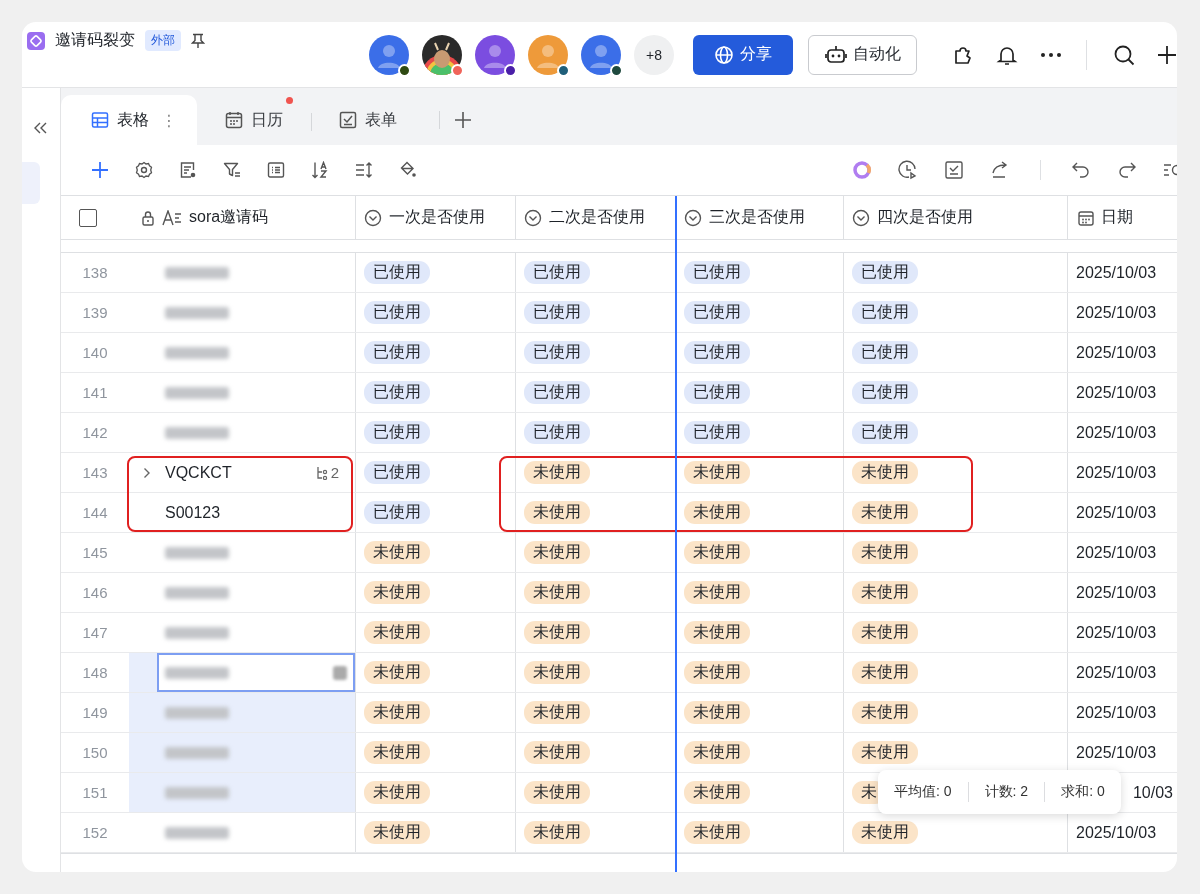 This screenshot has width=1200, height=894. Describe the element at coordinates (1006, 792) in the screenshot. I see `summary-stat: 计数: 2` at that location.